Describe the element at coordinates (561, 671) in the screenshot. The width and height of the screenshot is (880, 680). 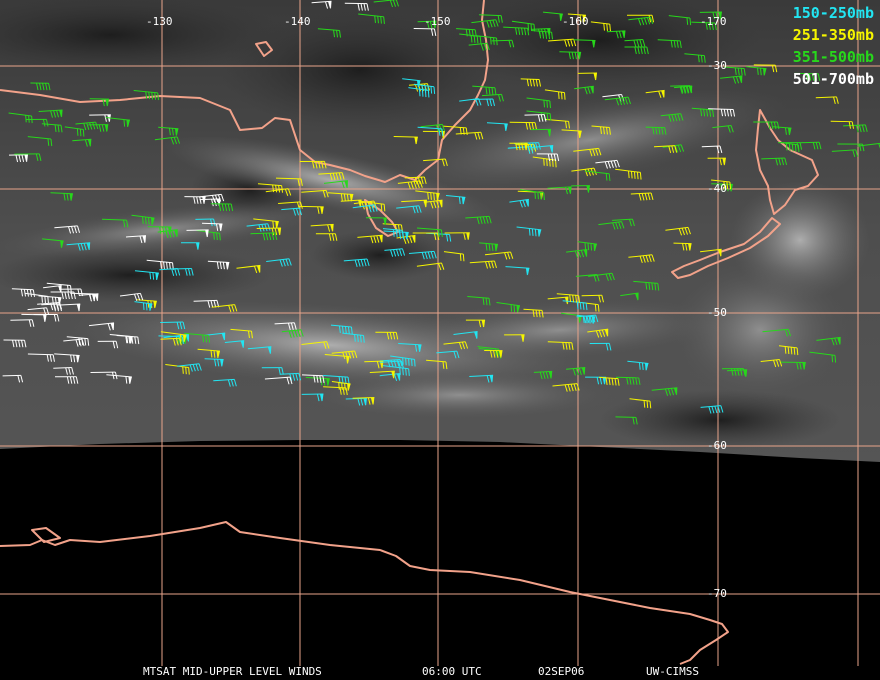
I see `footer-date: 02SEP06` at that location.